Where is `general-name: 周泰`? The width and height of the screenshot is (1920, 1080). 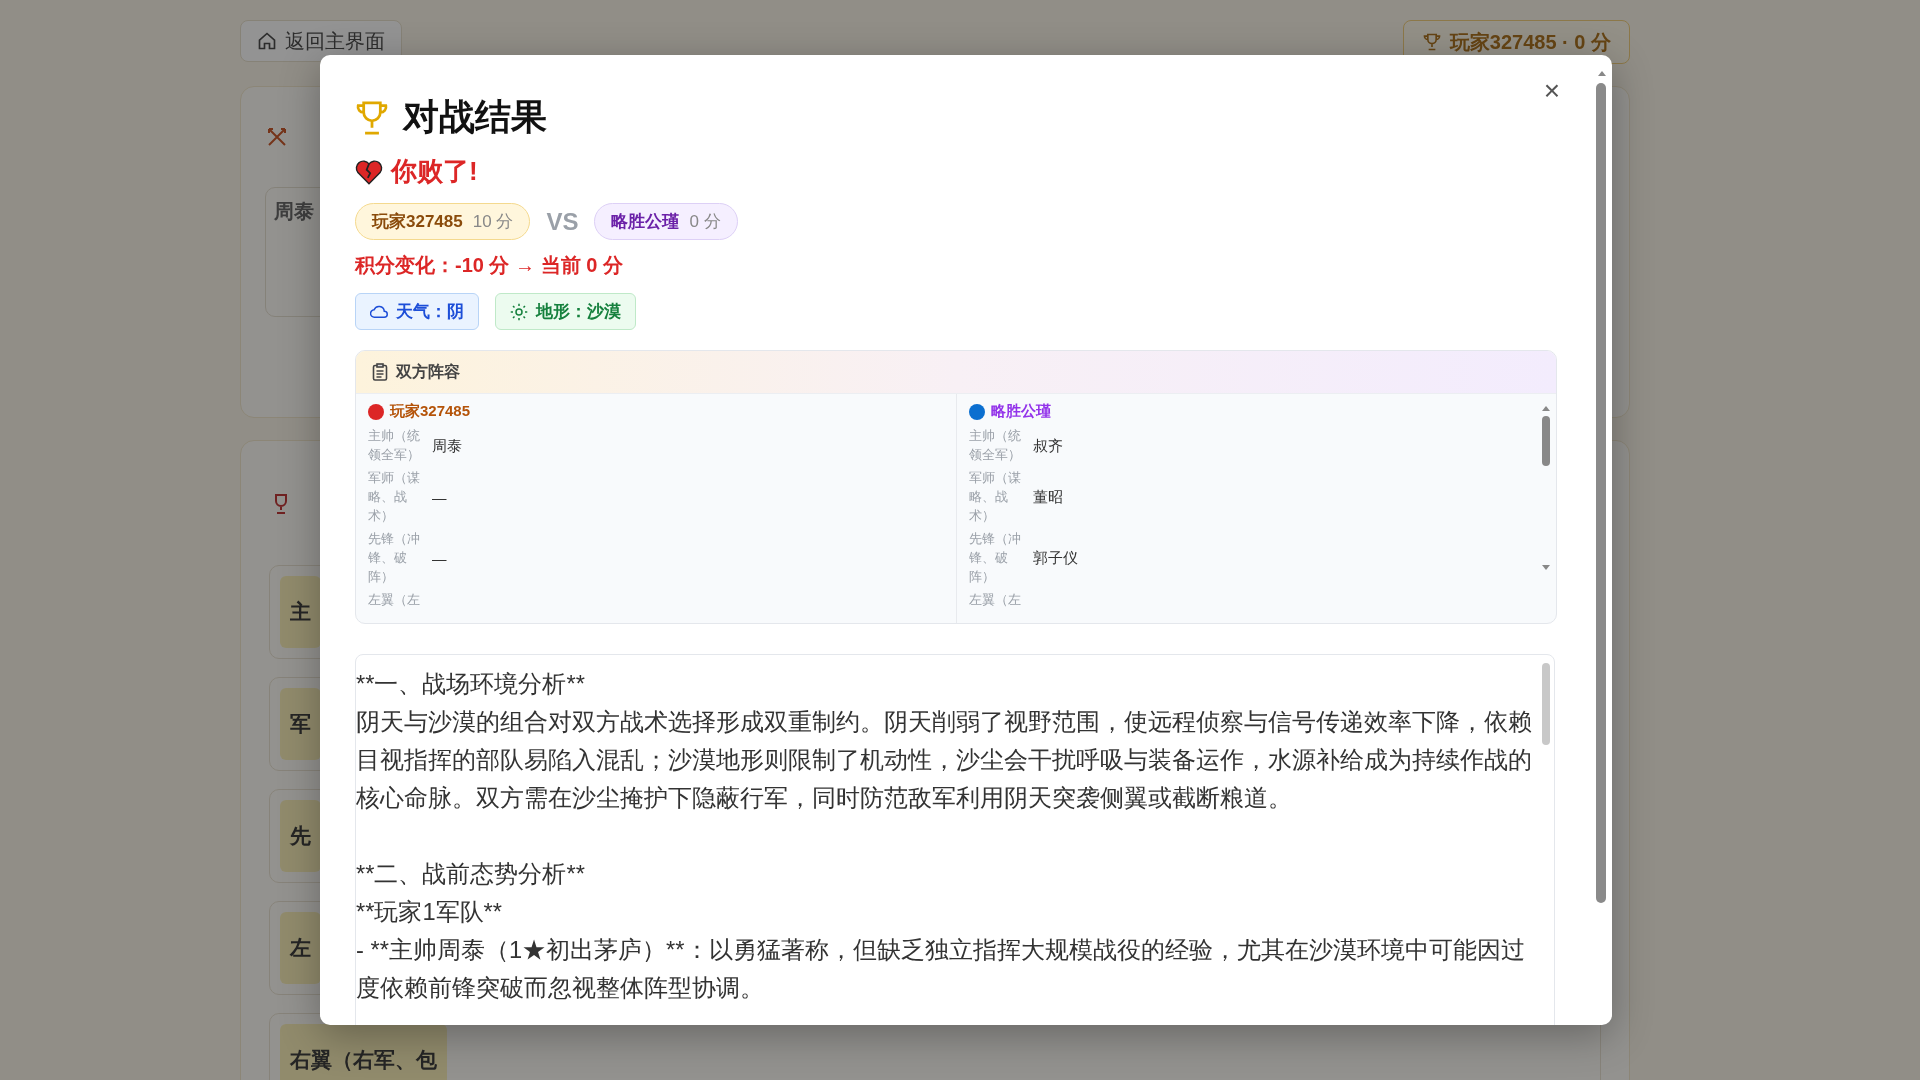 general-name: 周泰 is located at coordinates (447, 446).